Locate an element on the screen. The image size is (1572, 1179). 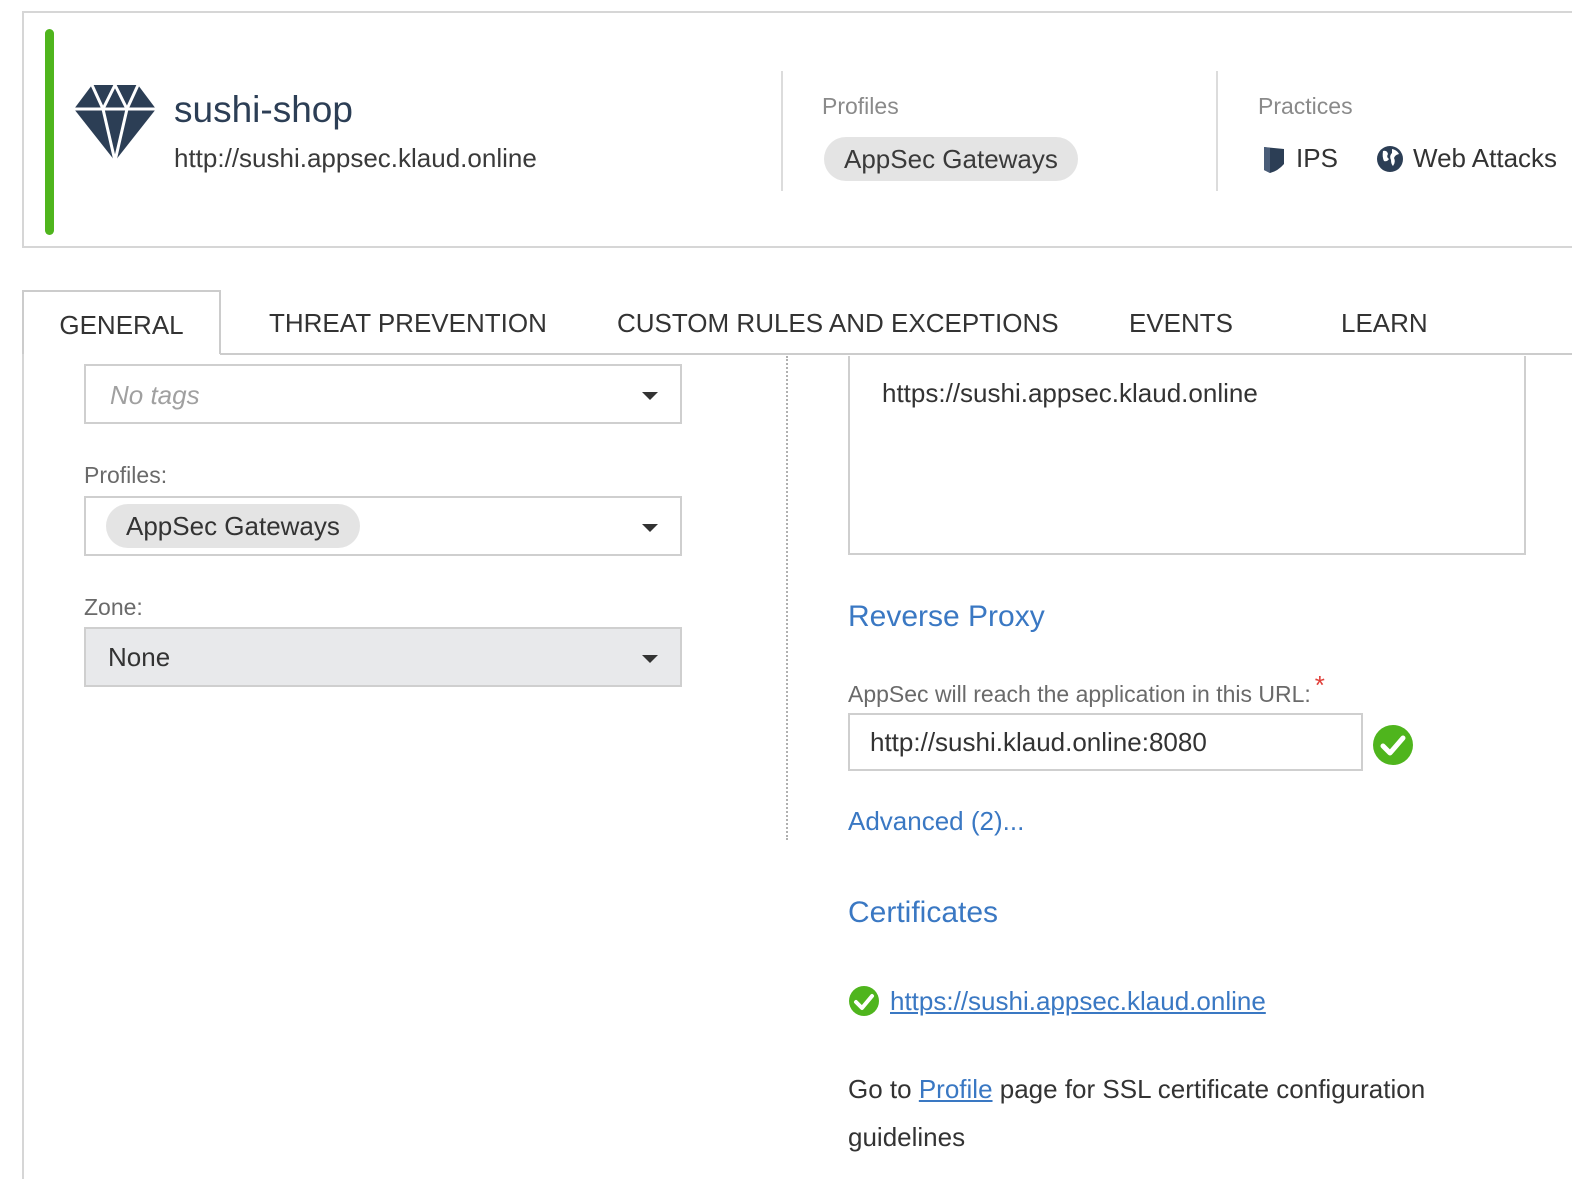
required-mark: * is located at coordinates (1319, 685).